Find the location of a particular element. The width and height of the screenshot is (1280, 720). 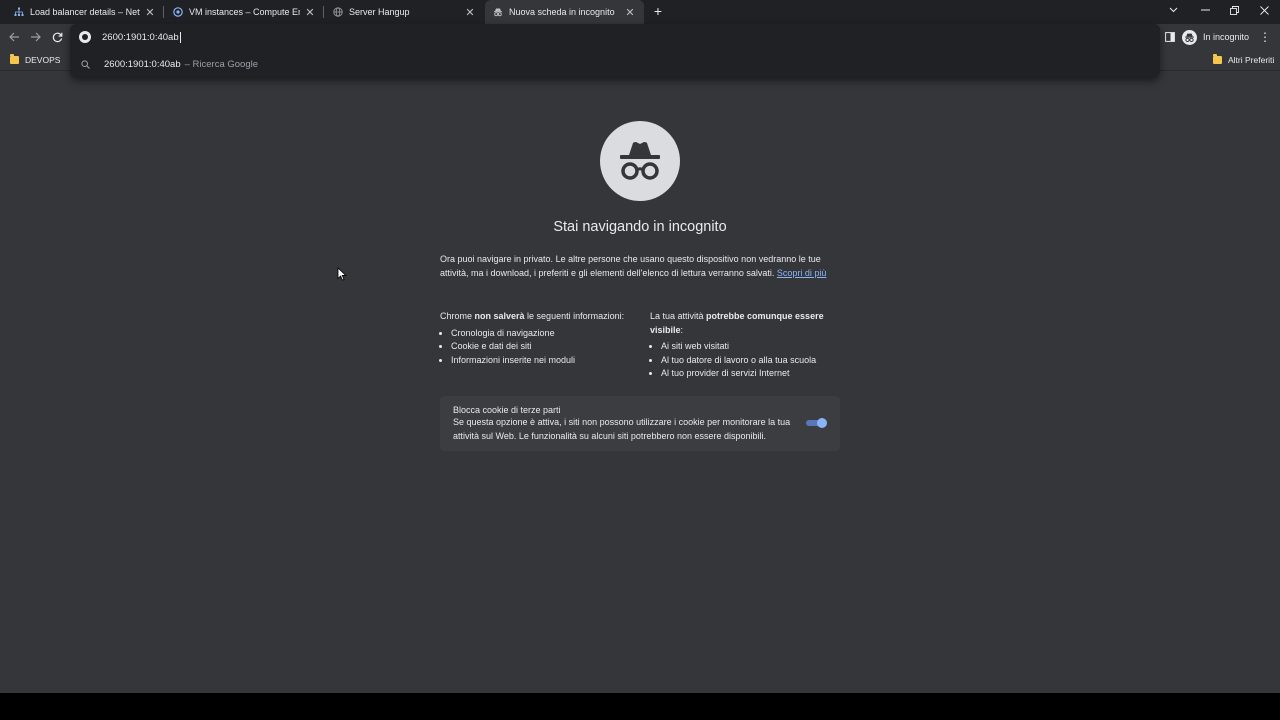

address-input: 2600:1901:0:40ab is located at coordinates (140, 37).